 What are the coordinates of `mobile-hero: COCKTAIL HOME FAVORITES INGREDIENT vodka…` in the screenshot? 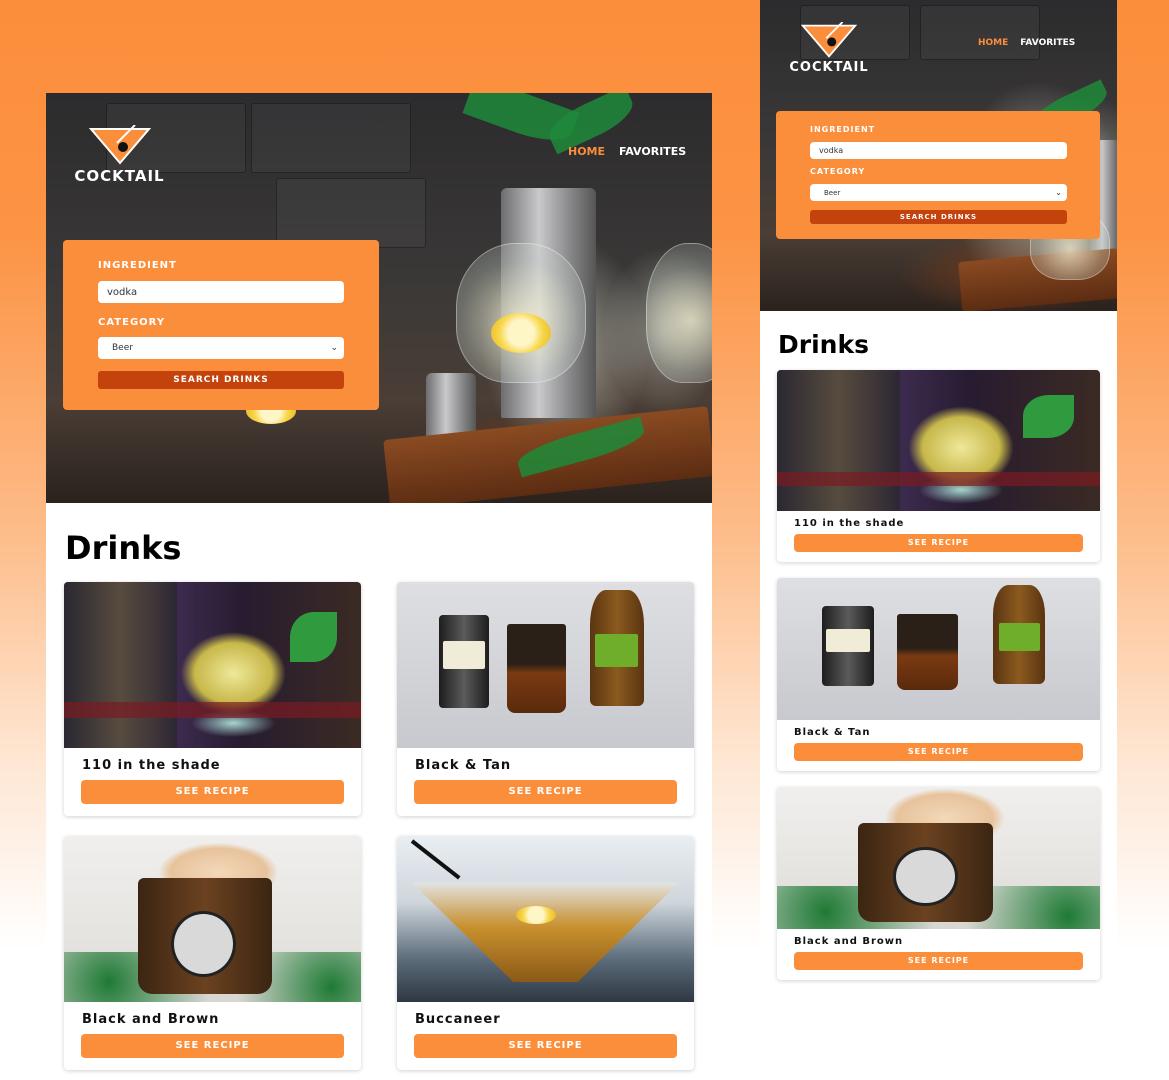 It's located at (938, 155).